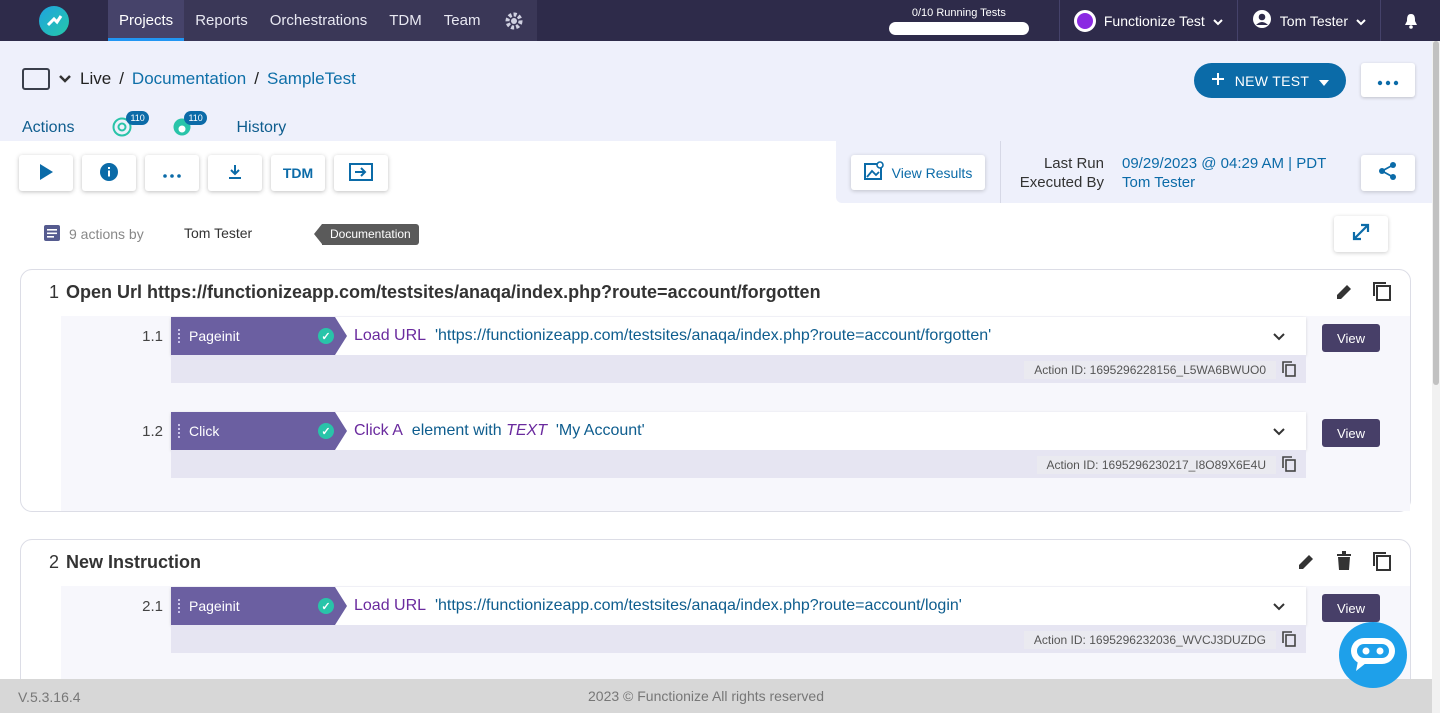 Image resolution: width=1440 pixels, height=713 pixels. Describe the element at coordinates (1000, 172) in the screenshot. I see `run-info-divider` at that location.